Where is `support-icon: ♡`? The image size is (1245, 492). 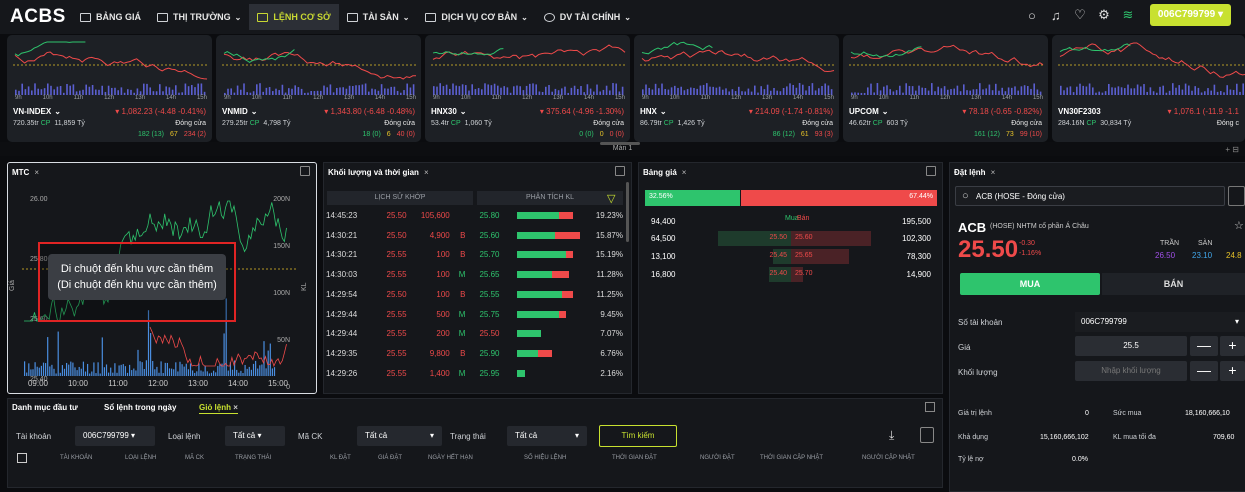
support-icon: ♡ is located at coordinates (1080, 15).